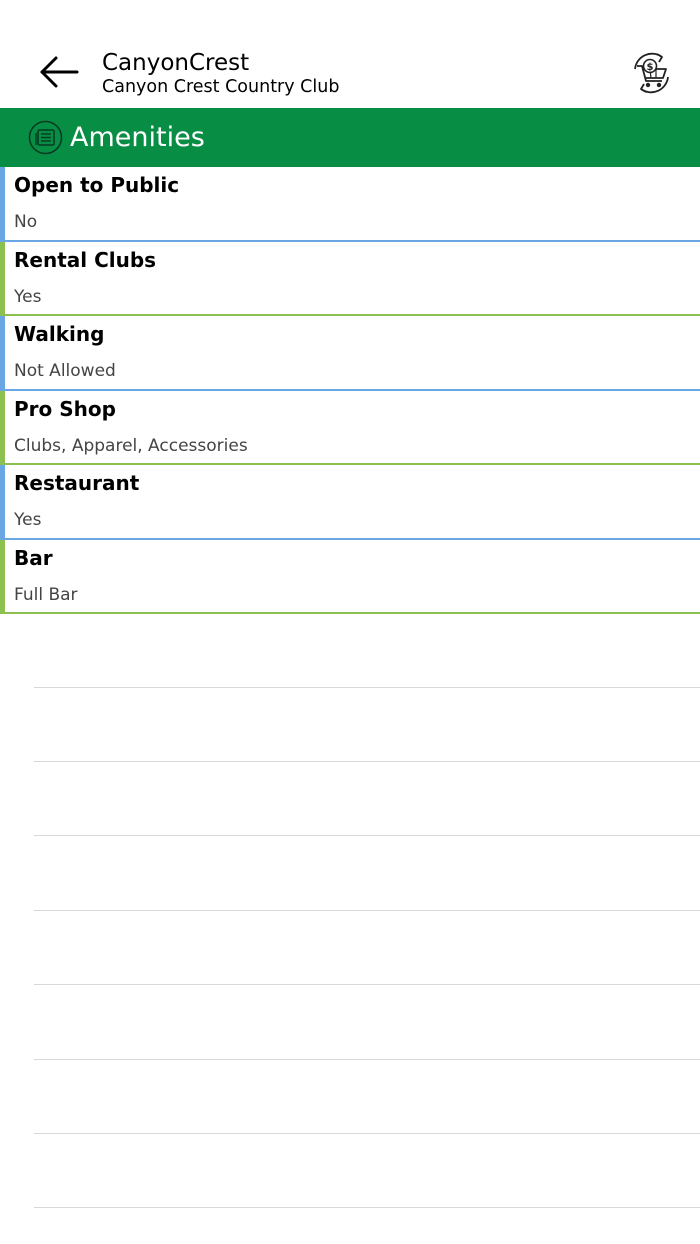  Describe the element at coordinates (221, 87) in the screenshot. I see `page-subtitle: Canyon Crest Country Club` at that location.